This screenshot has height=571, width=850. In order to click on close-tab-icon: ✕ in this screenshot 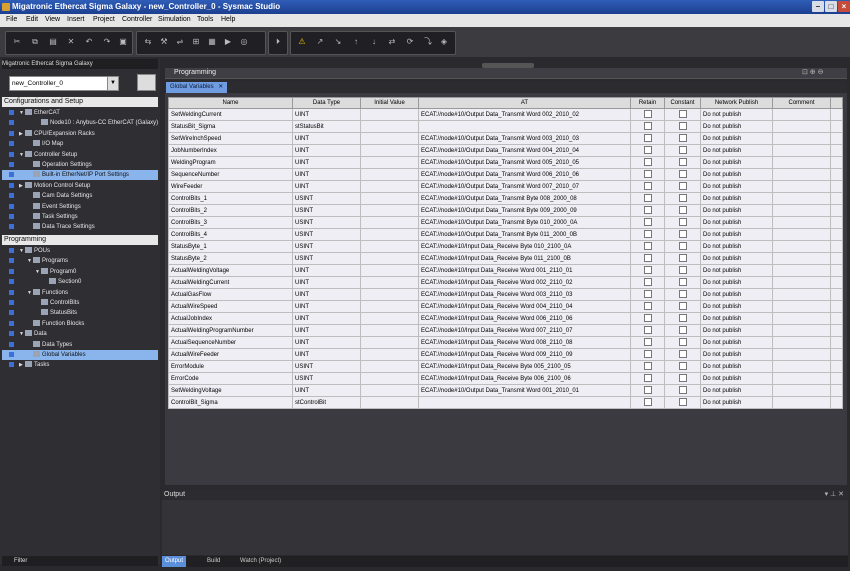, I will do `click(220, 87)`.